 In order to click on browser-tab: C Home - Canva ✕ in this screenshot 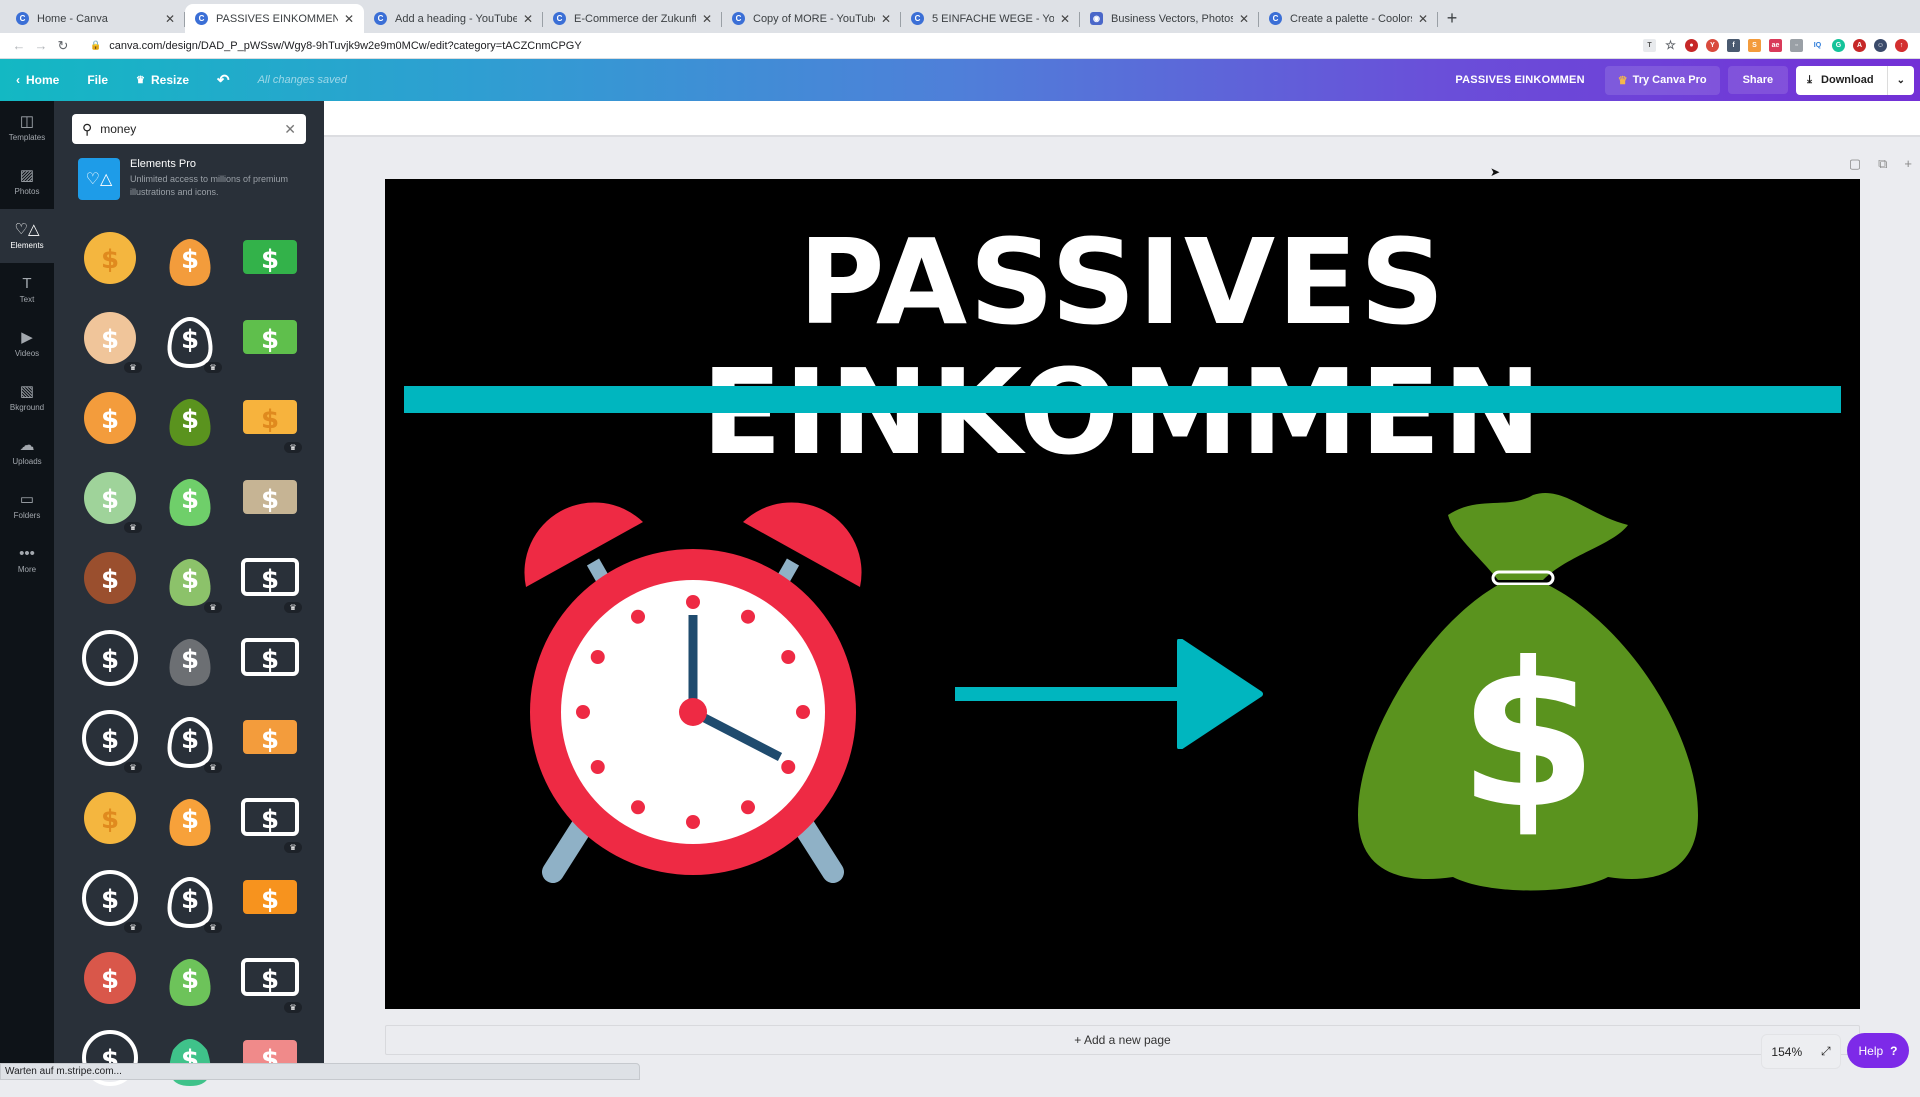, I will do `click(95, 18)`.